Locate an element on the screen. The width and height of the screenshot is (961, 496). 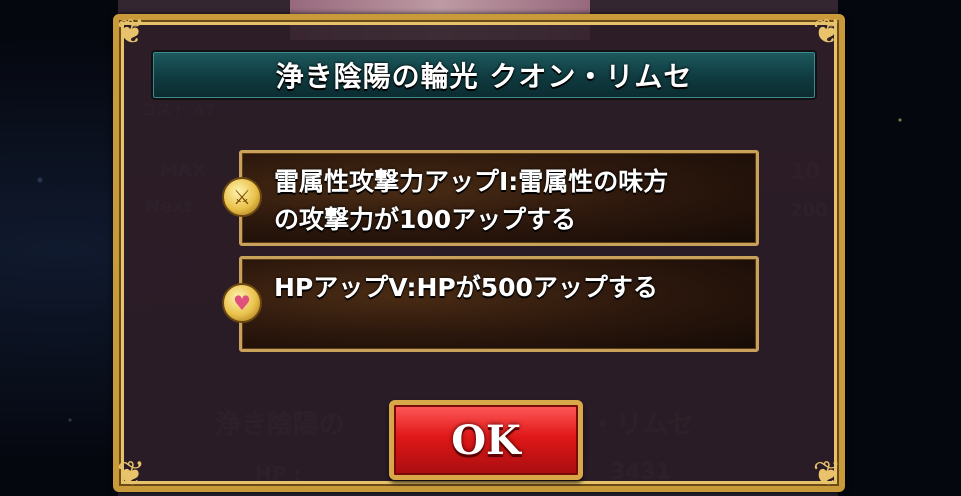
attack-up-icon: ⚔ is located at coordinates (242, 197).